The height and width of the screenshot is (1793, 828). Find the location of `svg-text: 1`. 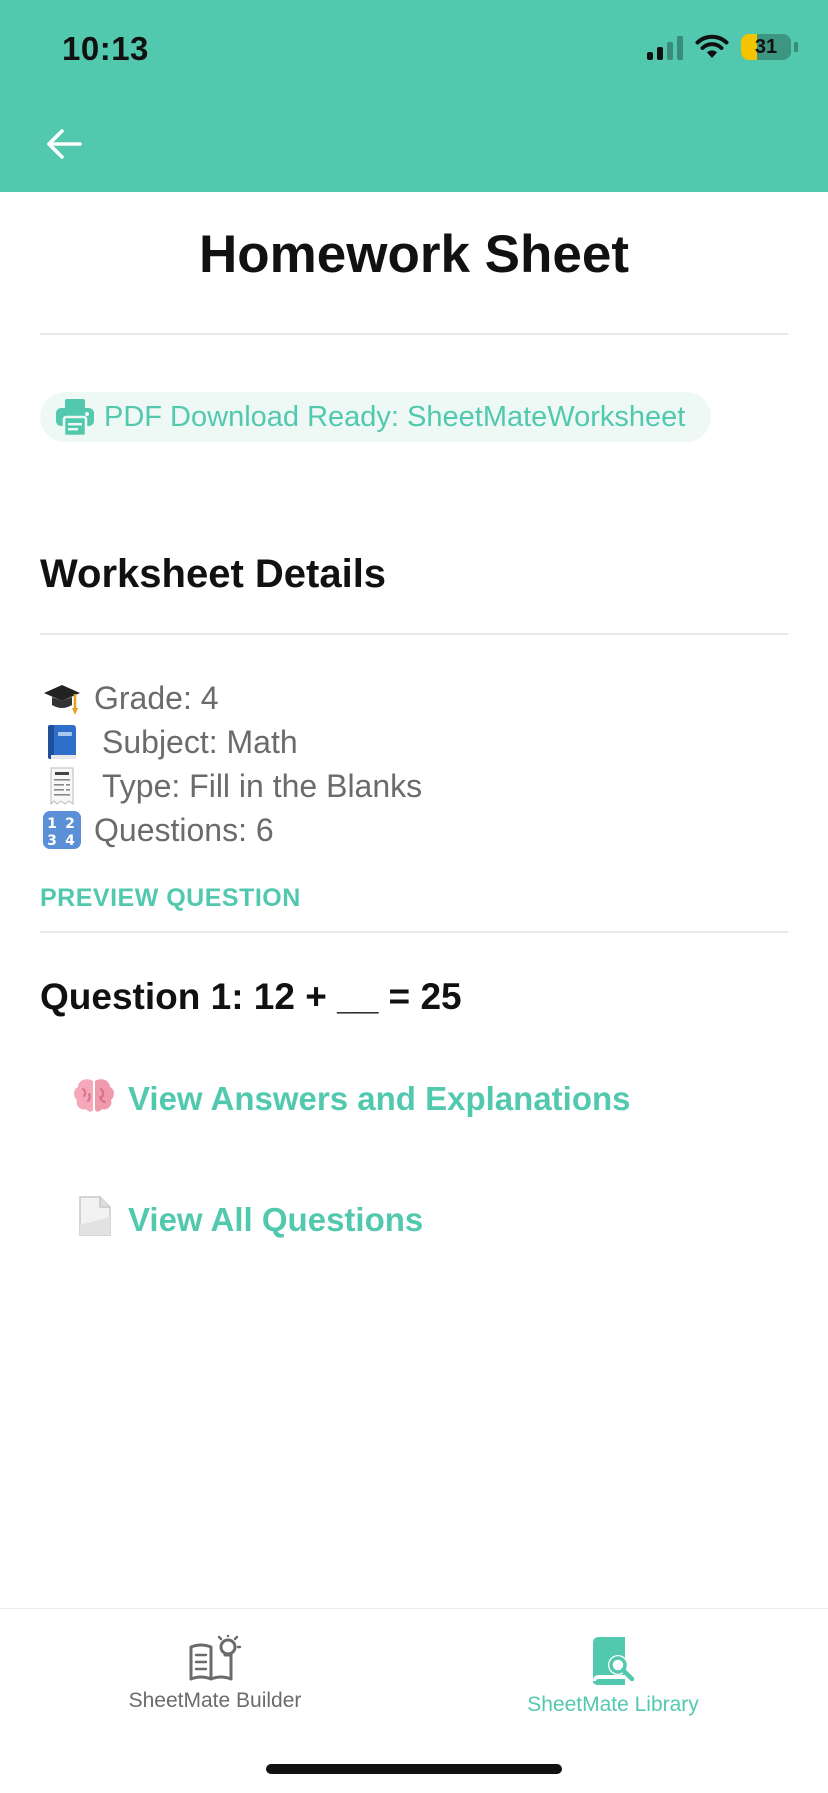

svg-text: 1 is located at coordinates (52, 824).